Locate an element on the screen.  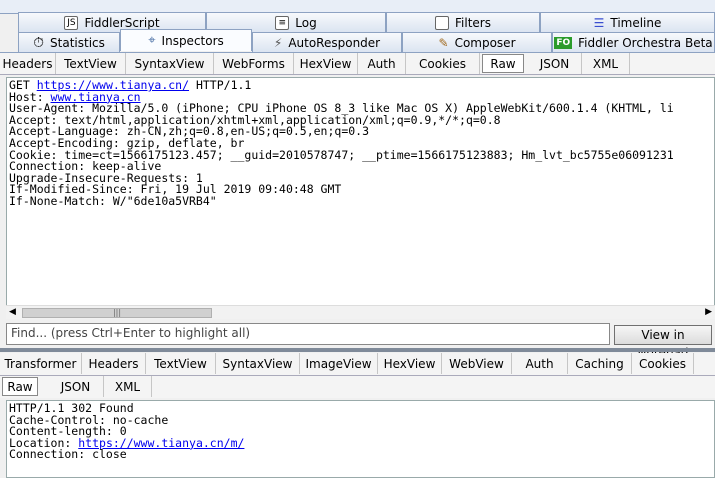
stopwatch-icon: ⏱ is located at coordinates (39, 42).